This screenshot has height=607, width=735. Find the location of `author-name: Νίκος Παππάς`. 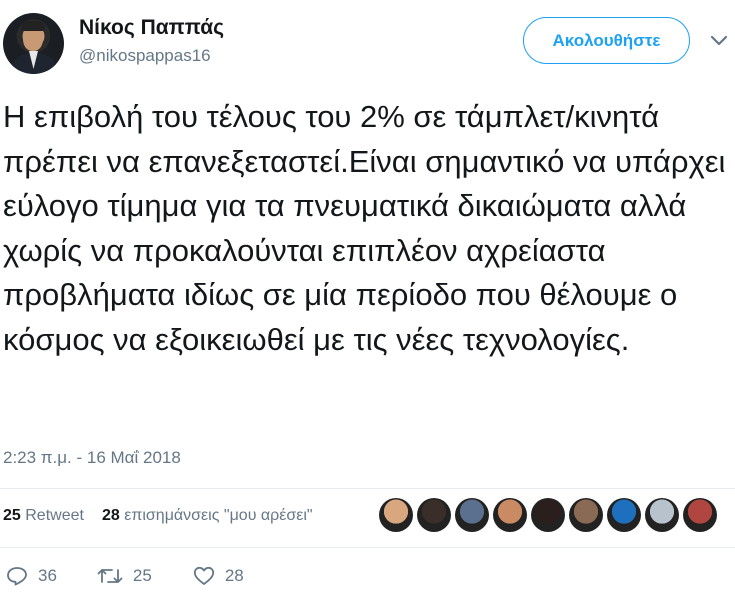

author-name: Νίκος Παππάς is located at coordinates (151, 28).